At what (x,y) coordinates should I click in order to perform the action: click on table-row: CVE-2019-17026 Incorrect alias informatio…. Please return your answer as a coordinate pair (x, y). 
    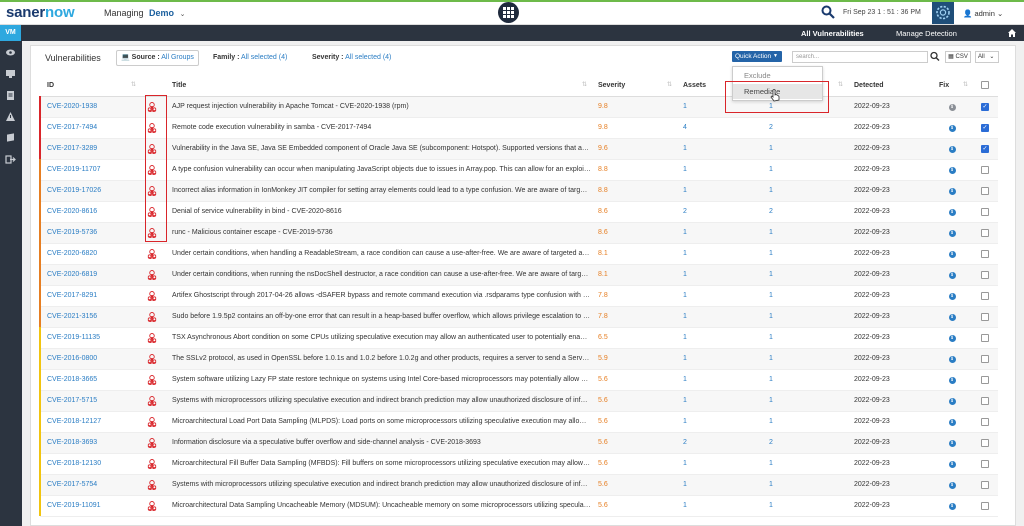
    Looking at the image, I should click on (519, 191).